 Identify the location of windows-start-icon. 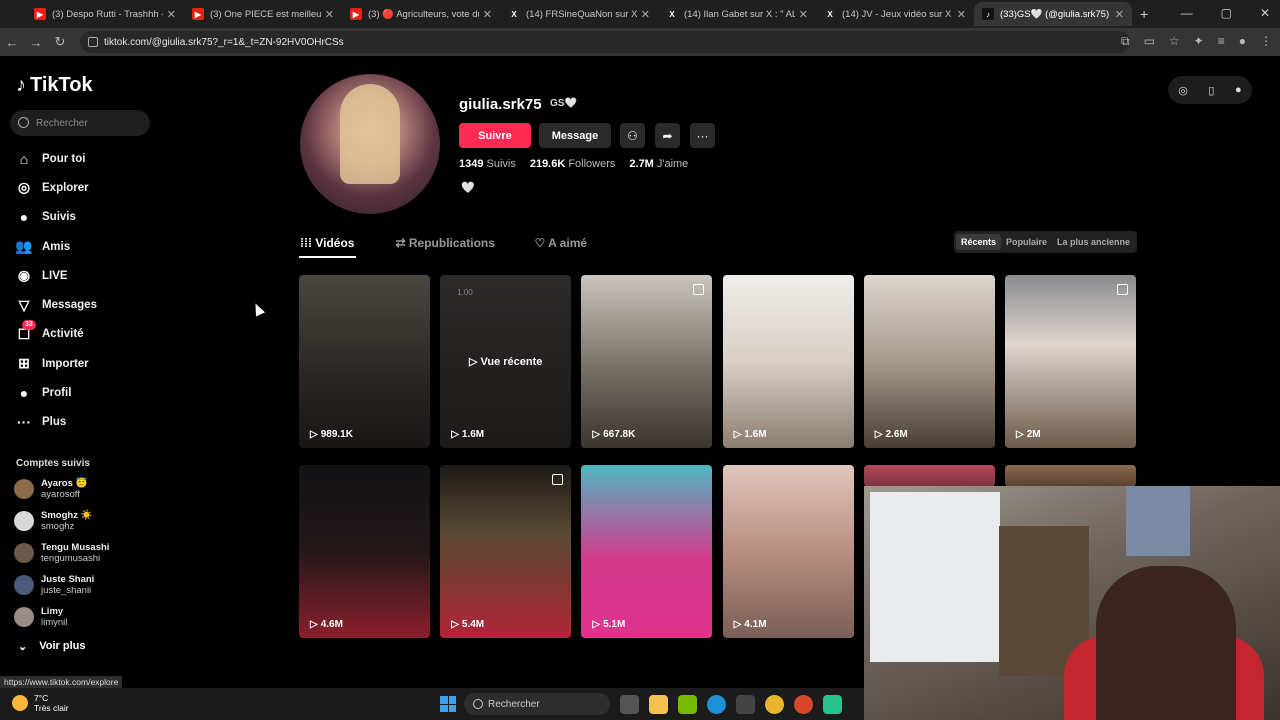
(448, 704).